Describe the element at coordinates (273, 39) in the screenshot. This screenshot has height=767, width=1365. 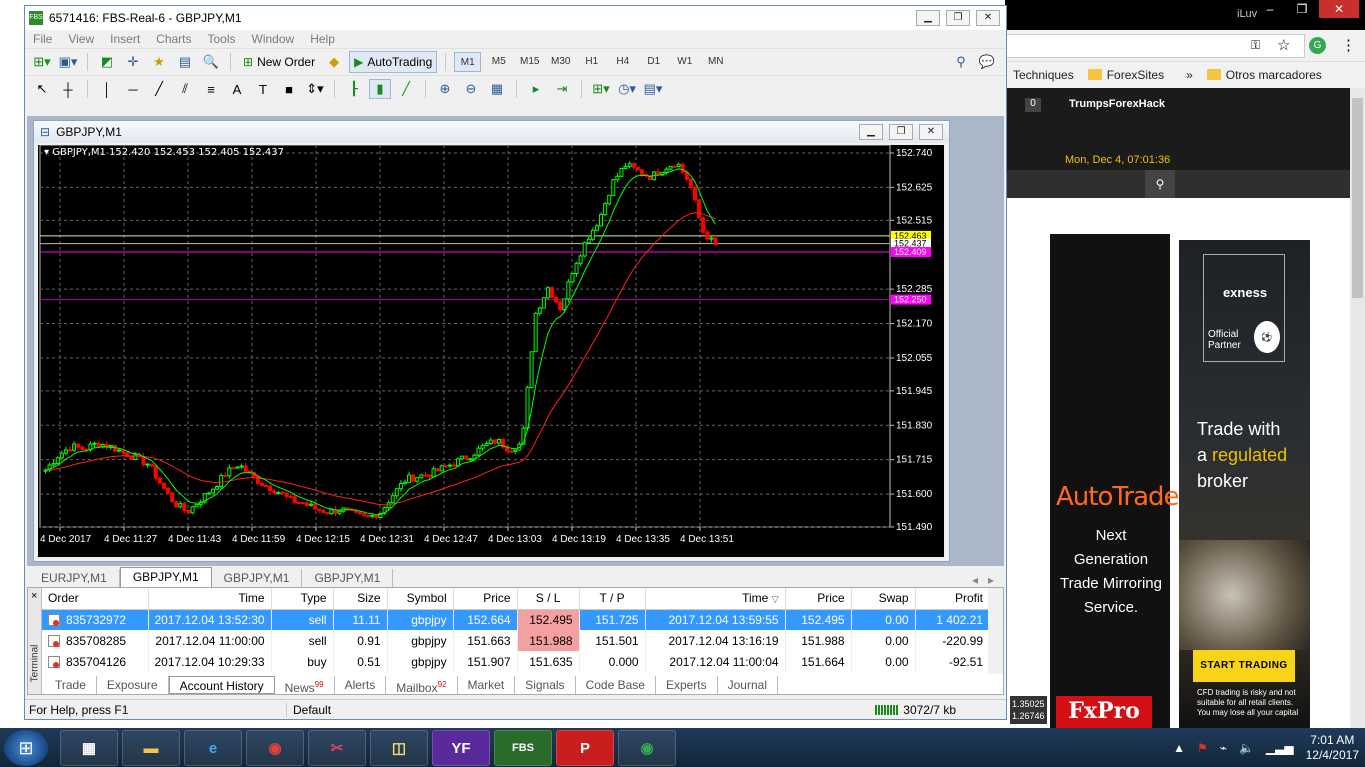
I see `menu-window: Window` at that location.